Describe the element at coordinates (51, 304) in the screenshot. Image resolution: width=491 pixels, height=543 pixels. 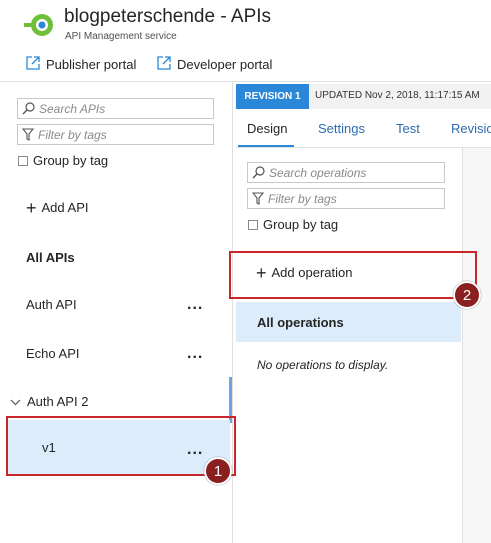
I see `api-item-auth-api: Auth API` at that location.